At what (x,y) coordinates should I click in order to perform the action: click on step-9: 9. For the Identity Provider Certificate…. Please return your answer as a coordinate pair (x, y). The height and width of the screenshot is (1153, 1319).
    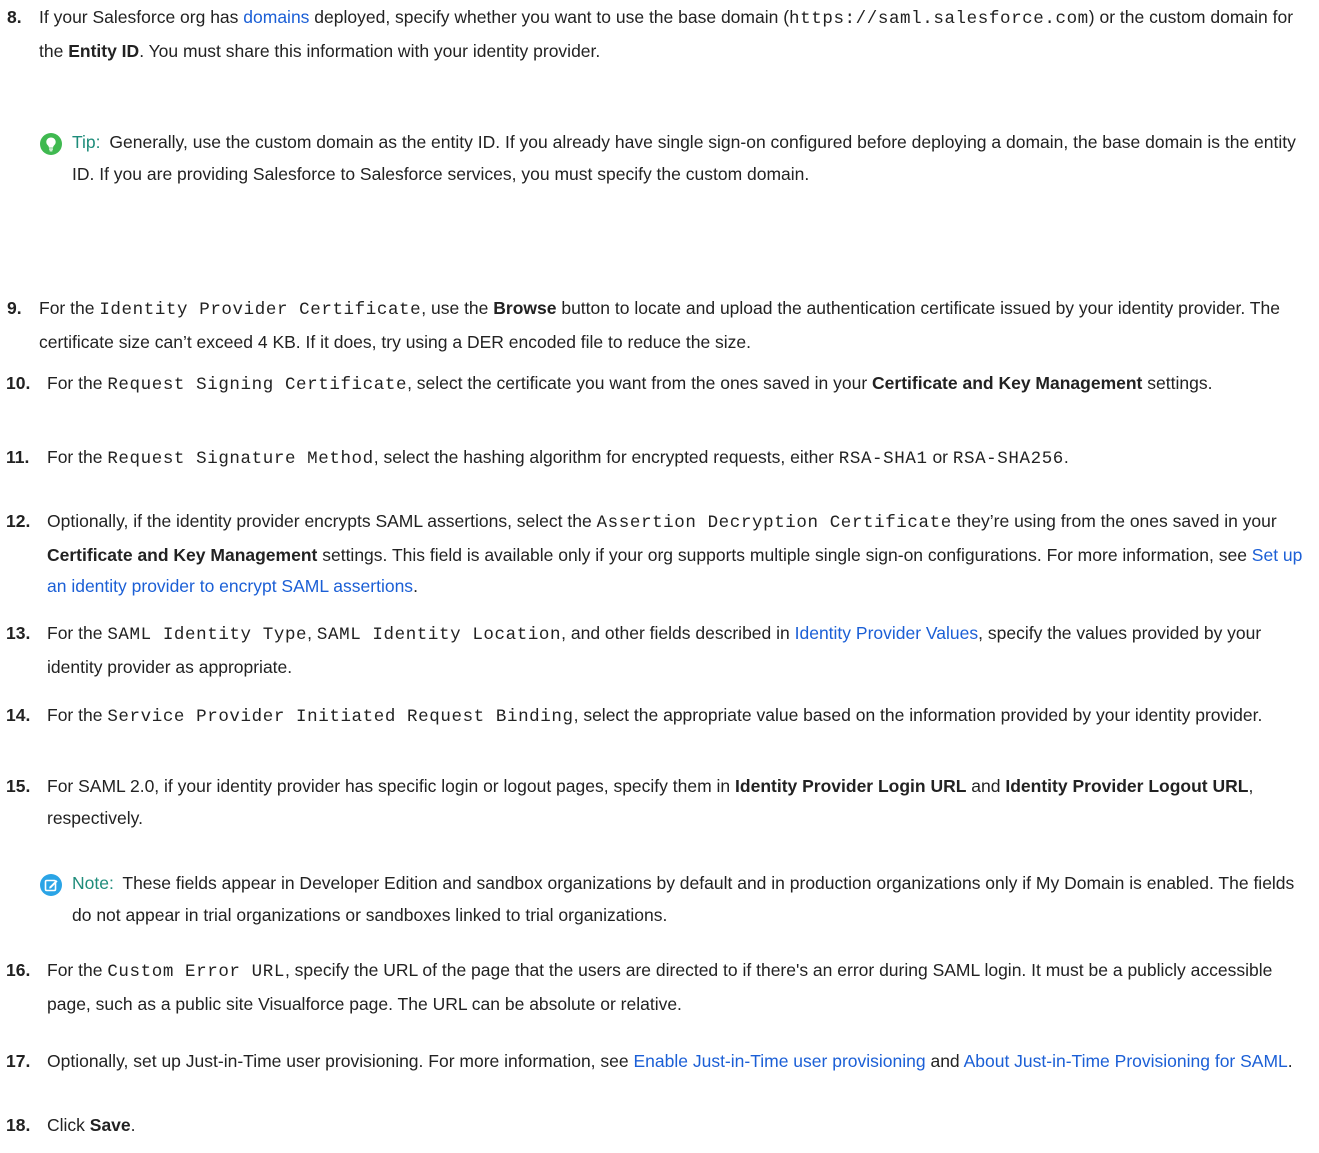
    Looking at the image, I should click on (652, 325).